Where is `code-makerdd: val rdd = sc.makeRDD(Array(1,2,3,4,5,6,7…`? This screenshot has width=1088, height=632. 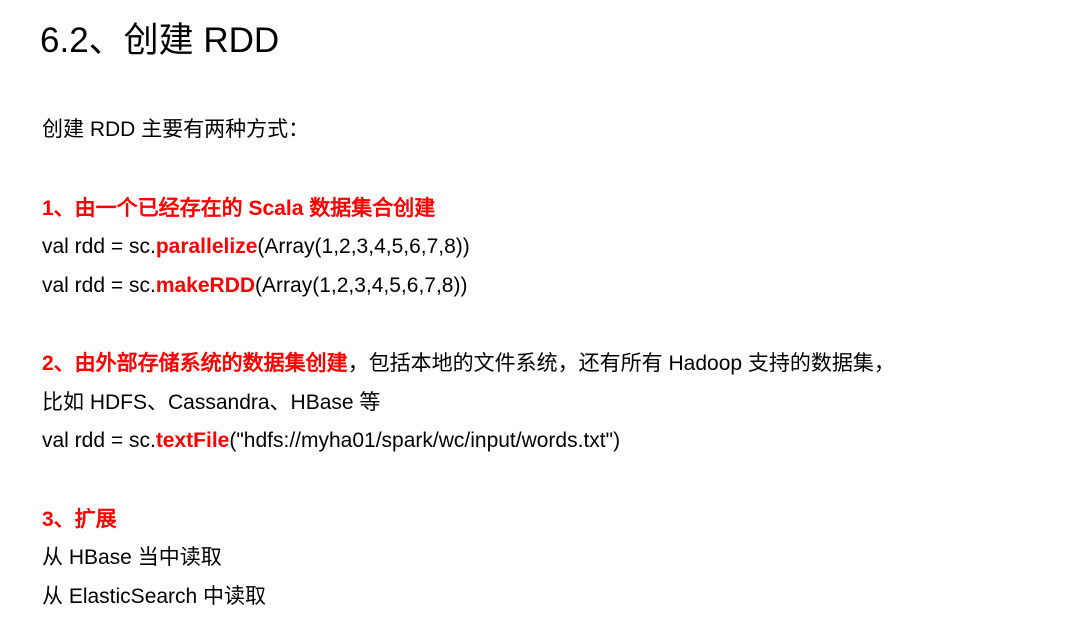 code-makerdd: val rdd = sc.makeRDD(Array(1,2,3,4,5,6,7… is located at coordinates (254, 286).